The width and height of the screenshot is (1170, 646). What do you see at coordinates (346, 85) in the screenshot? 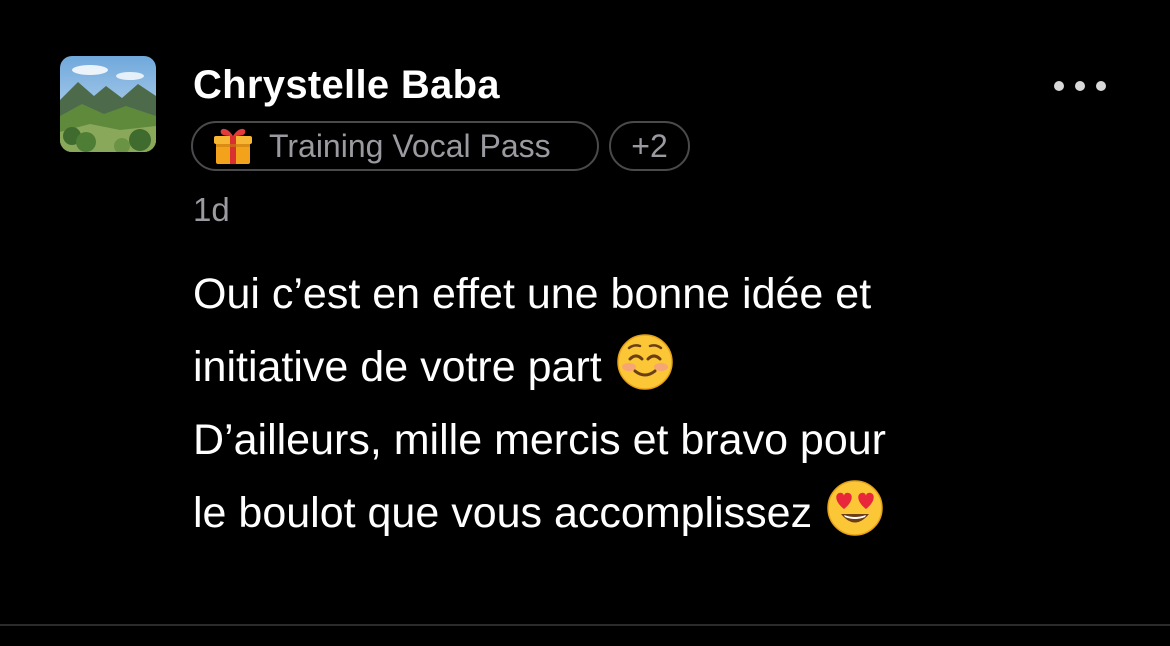
I see `author-name: Chrystelle Baba` at bounding box center [346, 85].